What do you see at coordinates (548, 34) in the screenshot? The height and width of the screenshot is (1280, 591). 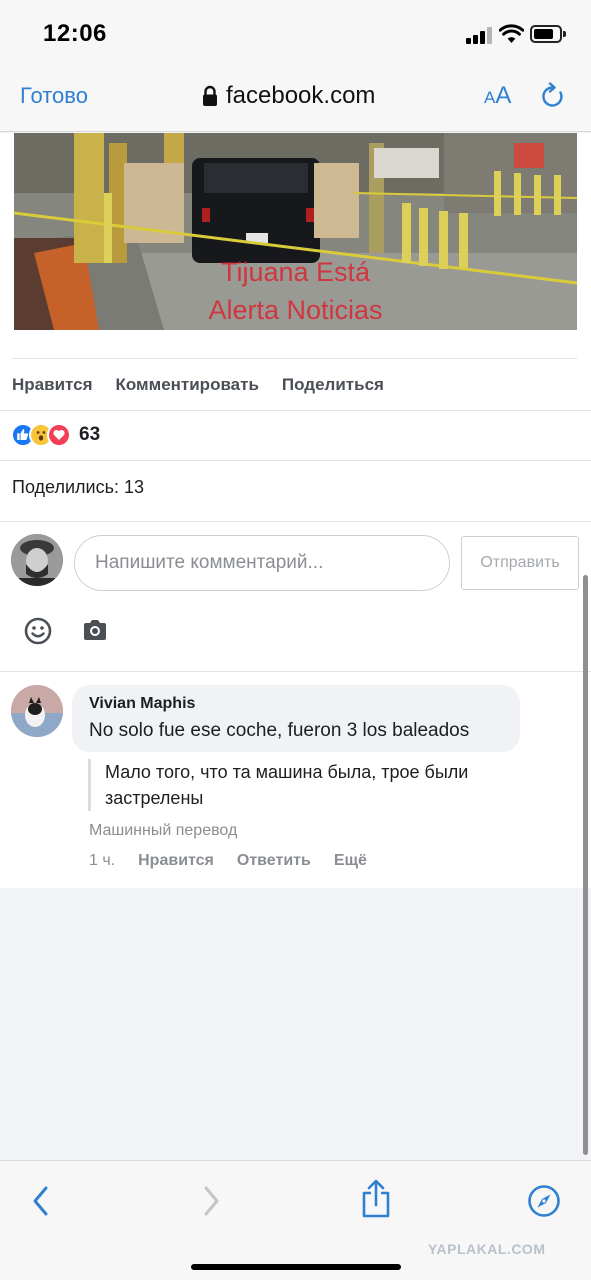 I see `battery-icon` at bounding box center [548, 34].